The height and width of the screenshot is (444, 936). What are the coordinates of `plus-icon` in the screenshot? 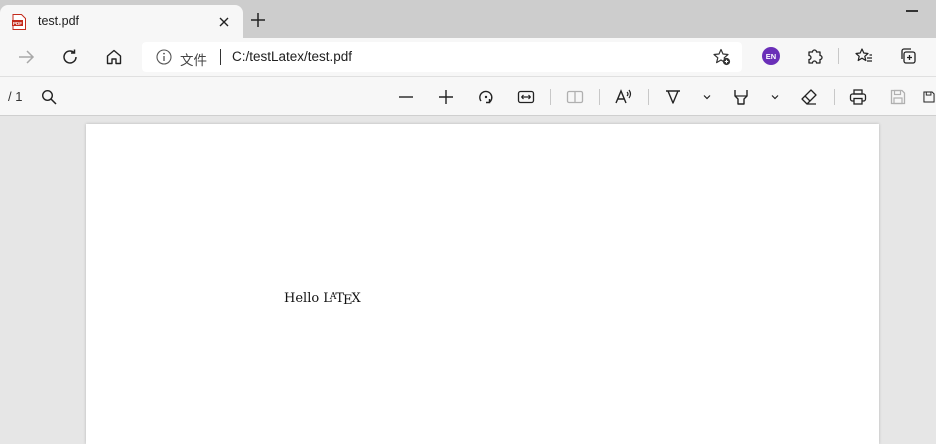 It's located at (446, 97).